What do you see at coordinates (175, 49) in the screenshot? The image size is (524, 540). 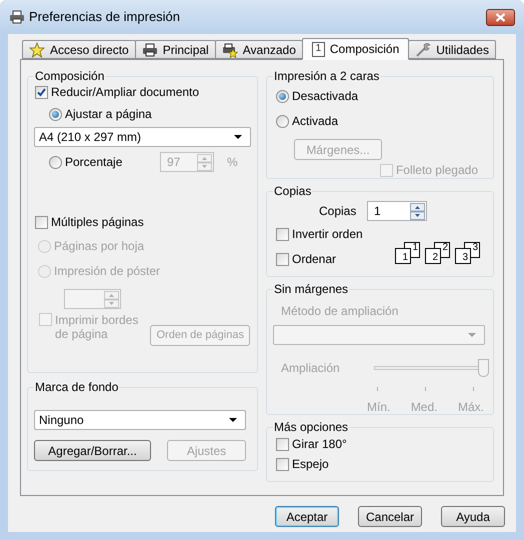 I see `tab: Principal` at bounding box center [175, 49].